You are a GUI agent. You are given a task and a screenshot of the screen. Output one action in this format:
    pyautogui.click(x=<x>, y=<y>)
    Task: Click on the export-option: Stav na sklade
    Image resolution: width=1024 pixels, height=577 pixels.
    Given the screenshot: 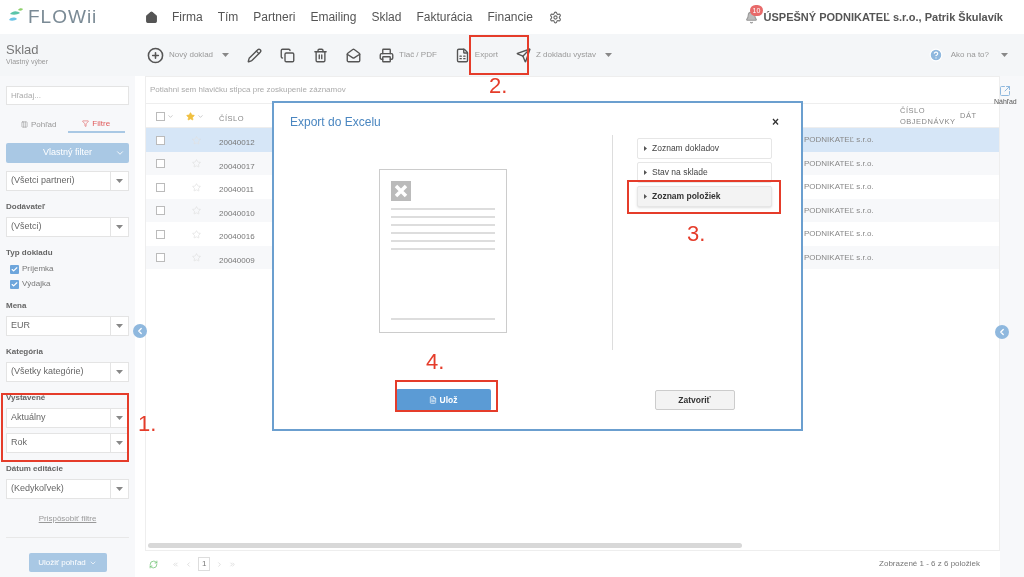 What is the action you would take?
    pyautogui.click(x=704, y=172)
    